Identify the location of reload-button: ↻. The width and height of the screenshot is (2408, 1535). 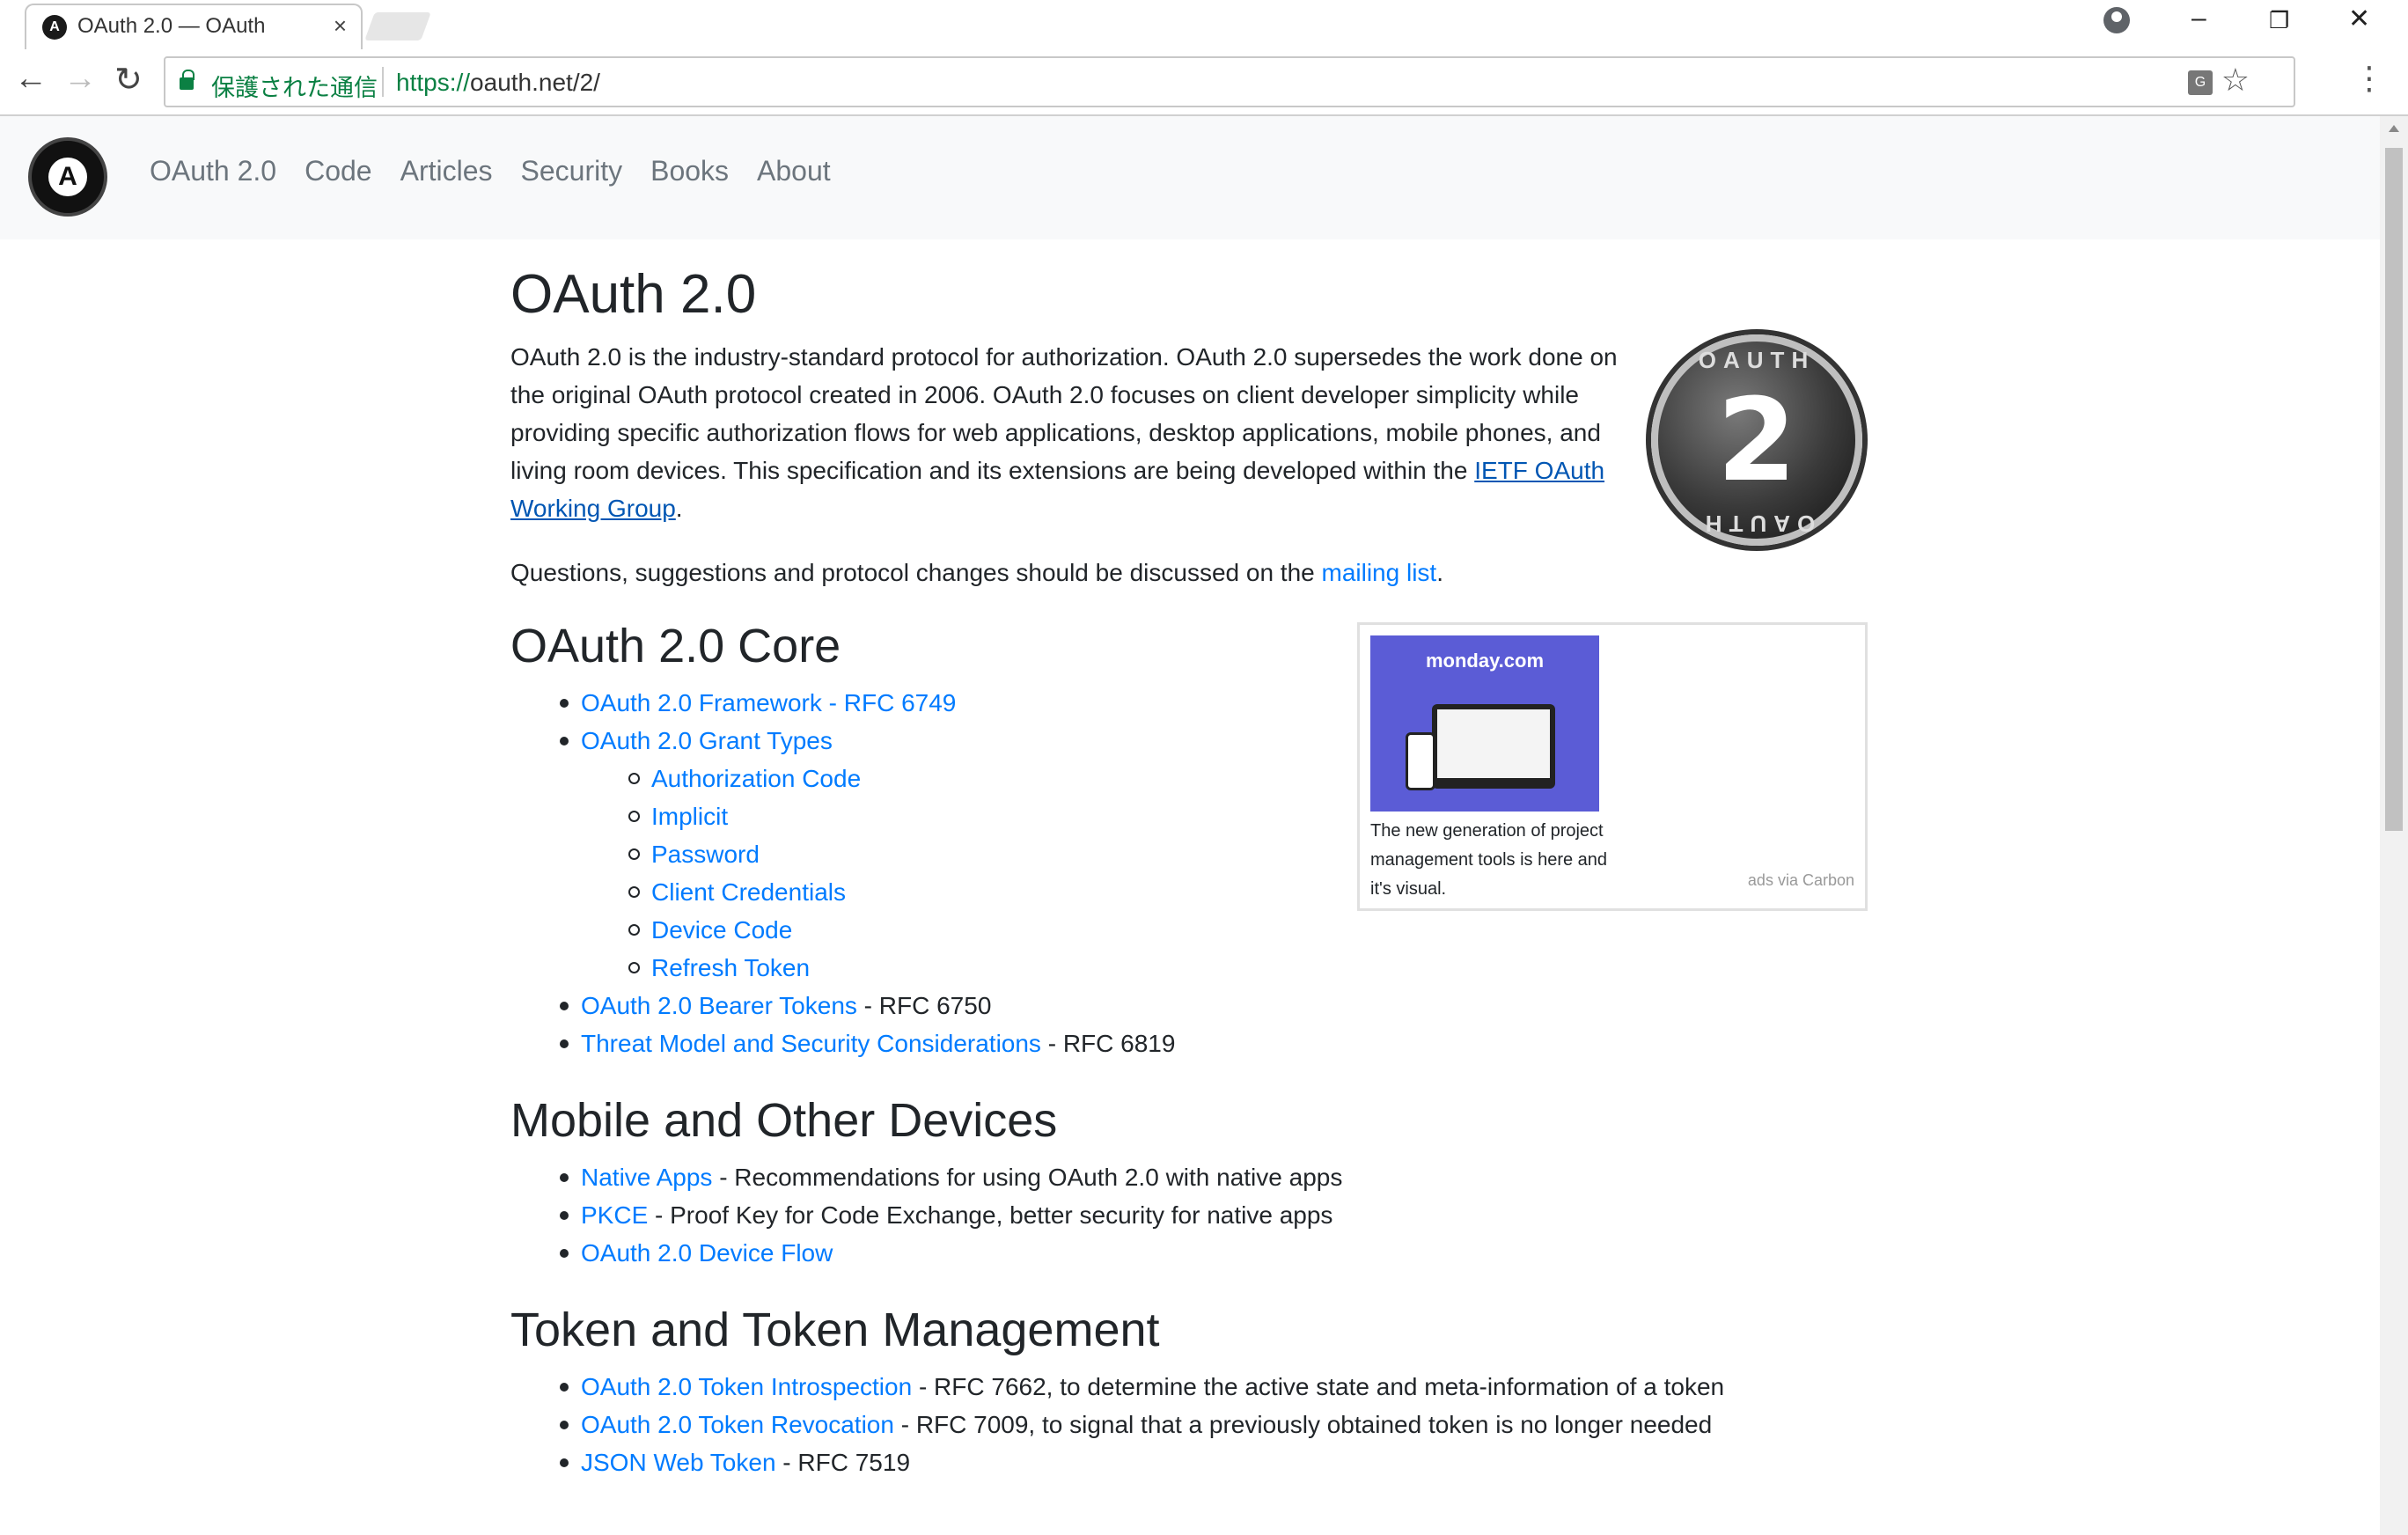
(128, 79).